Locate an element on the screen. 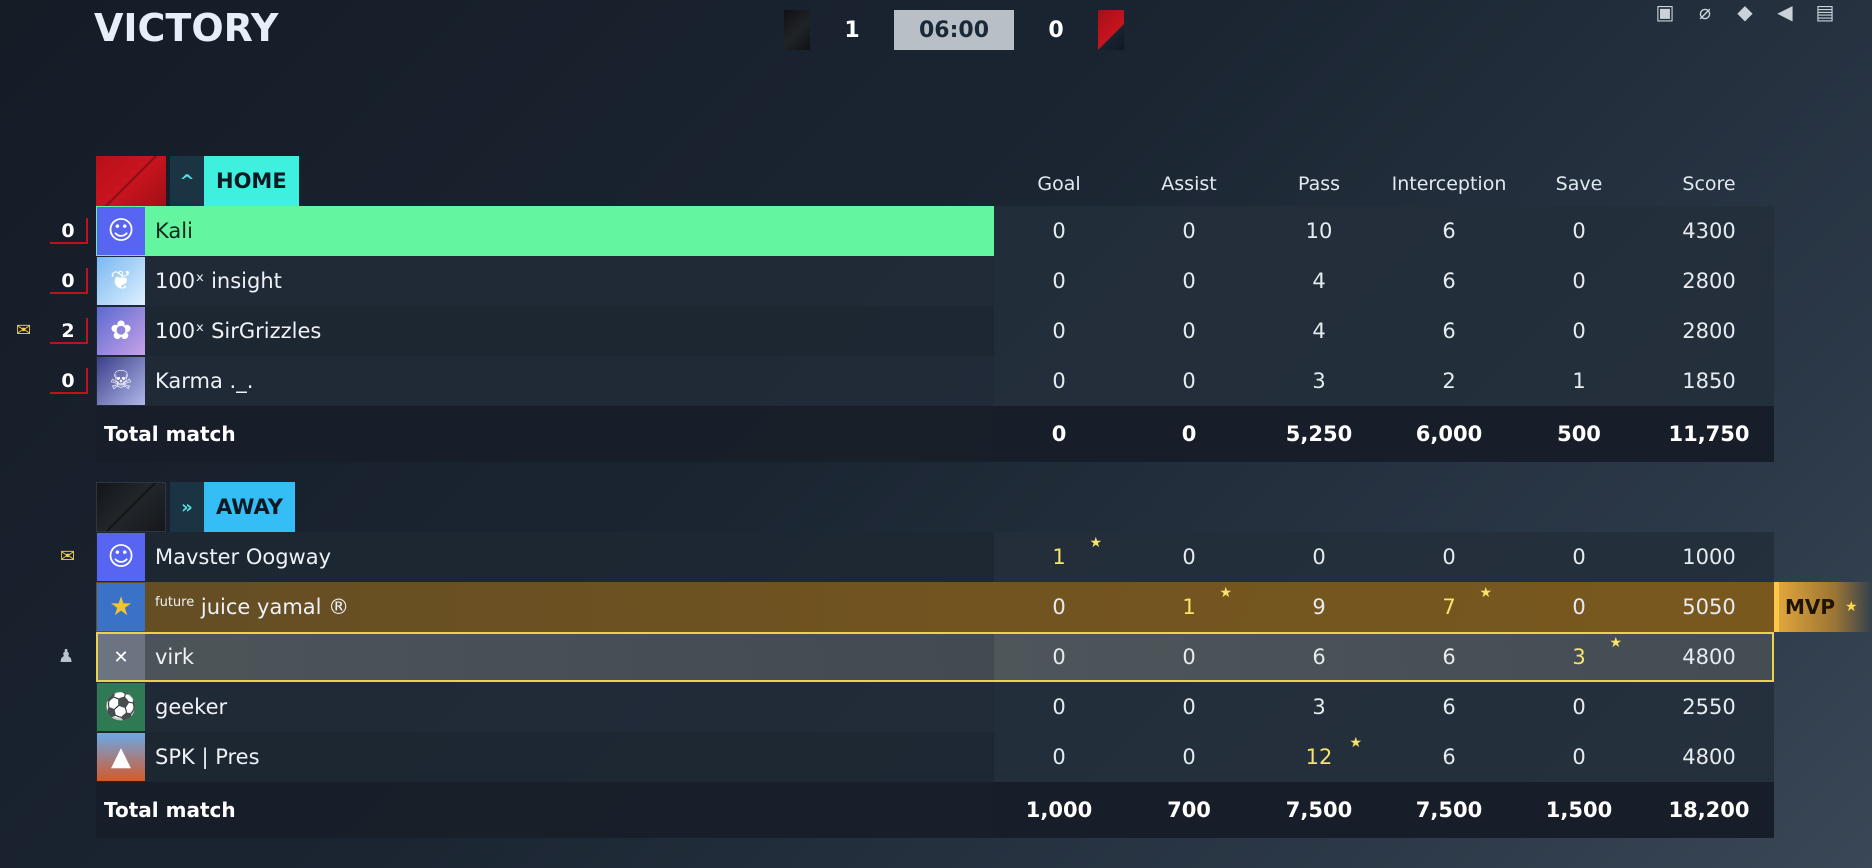  wifi-off-icon: ⌀ is located at coordinates (1705, 12).